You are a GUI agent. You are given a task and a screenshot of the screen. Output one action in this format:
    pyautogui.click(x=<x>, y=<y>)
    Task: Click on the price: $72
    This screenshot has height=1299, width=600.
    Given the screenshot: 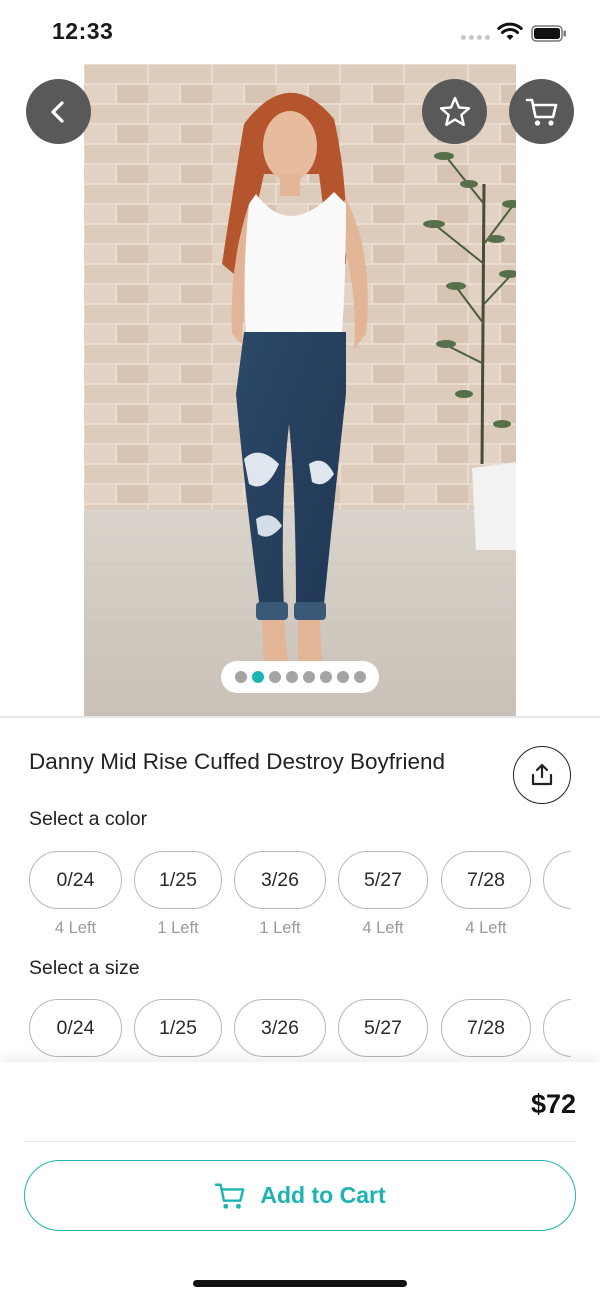 What is the action you would take?
    pyautogui.click(x=553, y=1104)
    